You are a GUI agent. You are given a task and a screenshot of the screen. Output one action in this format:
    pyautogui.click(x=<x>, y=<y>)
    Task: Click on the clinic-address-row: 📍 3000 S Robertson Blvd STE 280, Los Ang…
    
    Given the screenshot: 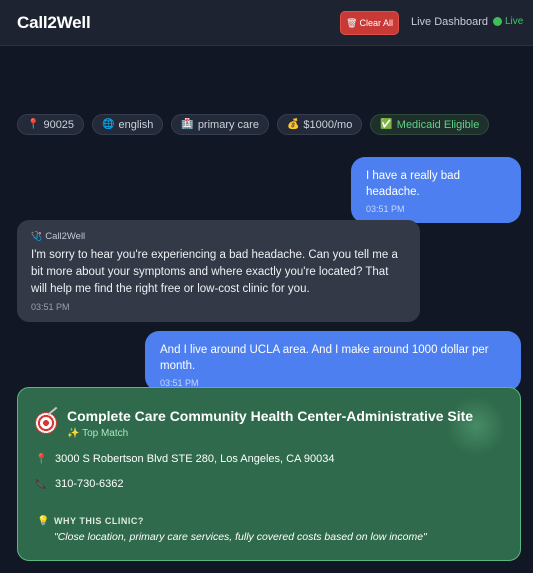 What is the action you would take?
    pyautogui.click(x=184, y=459)
    